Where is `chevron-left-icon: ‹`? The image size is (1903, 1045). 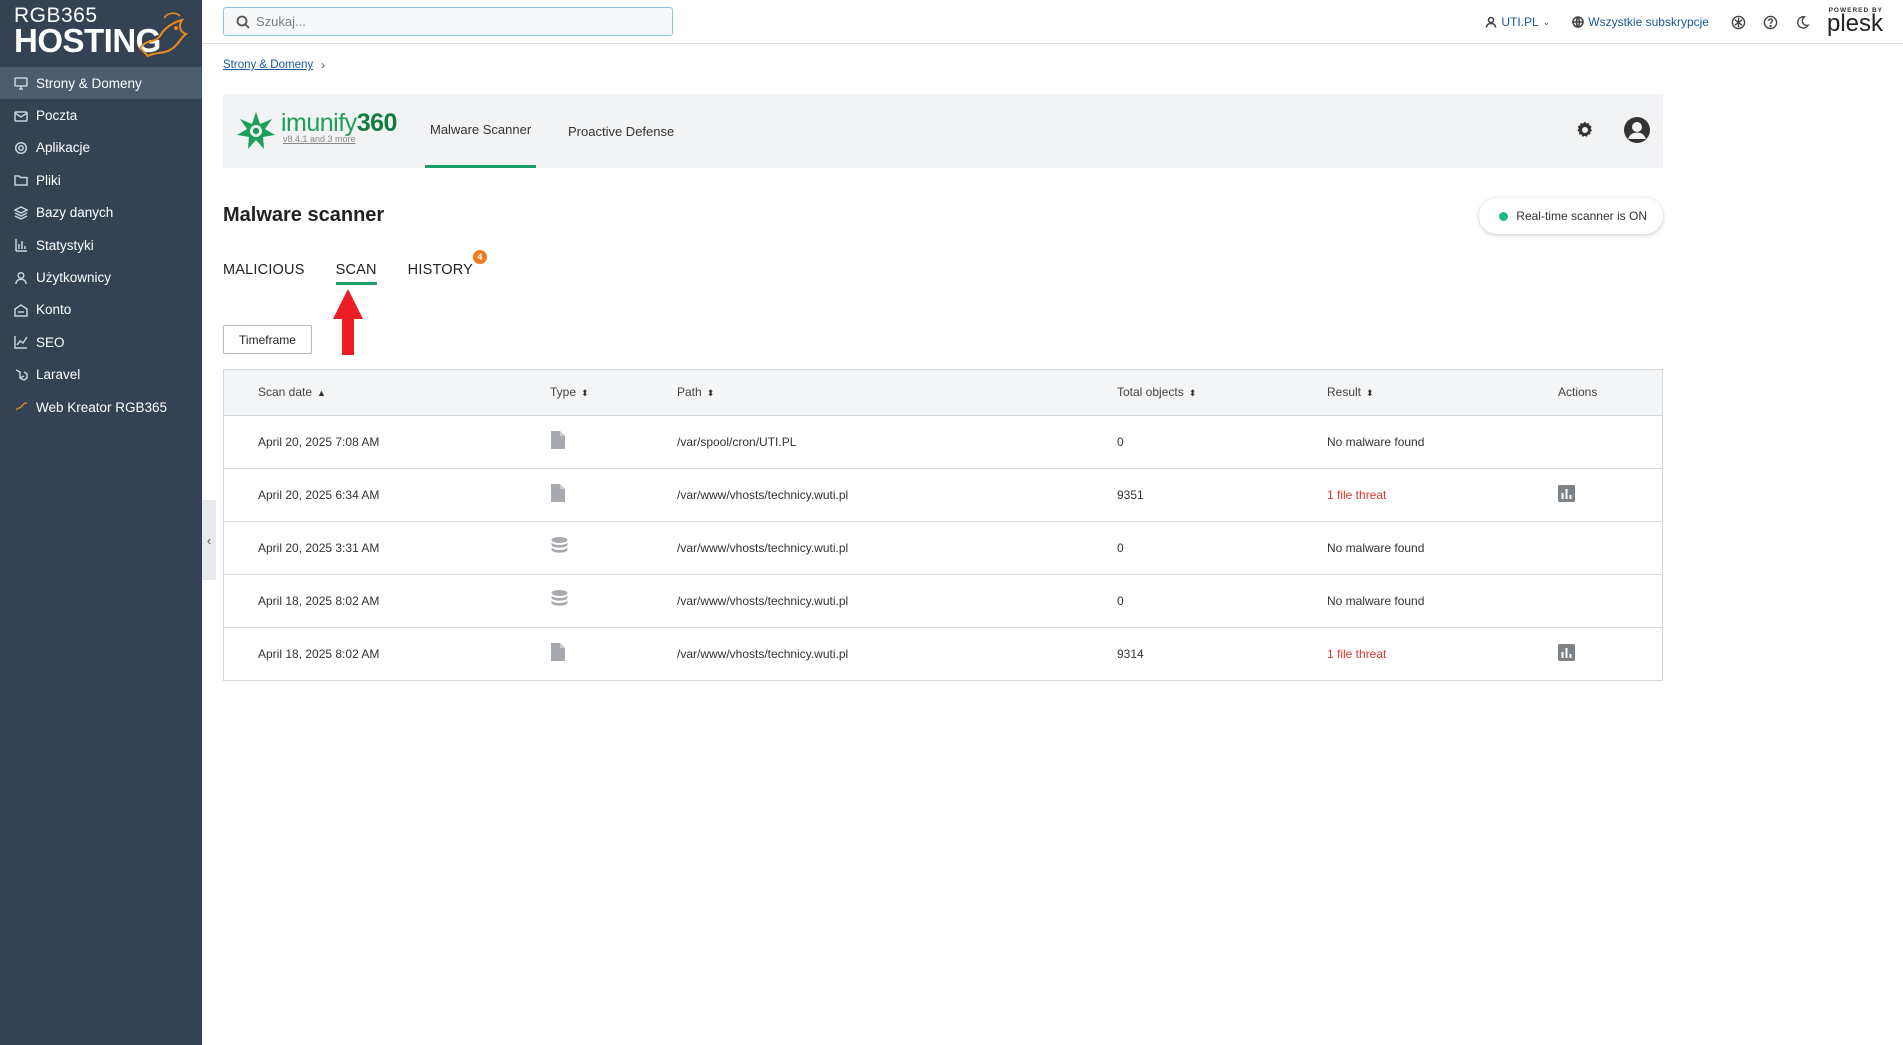 chevron-left-icon: ‹ is located at coordinates (209, 540).